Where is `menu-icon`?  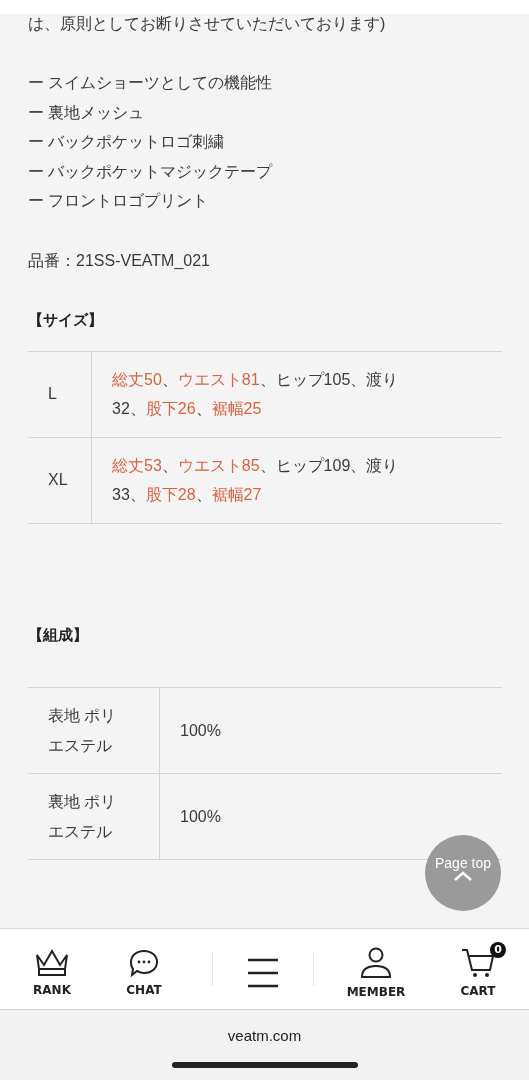
menu-icon is located at coordinates (263, 973).